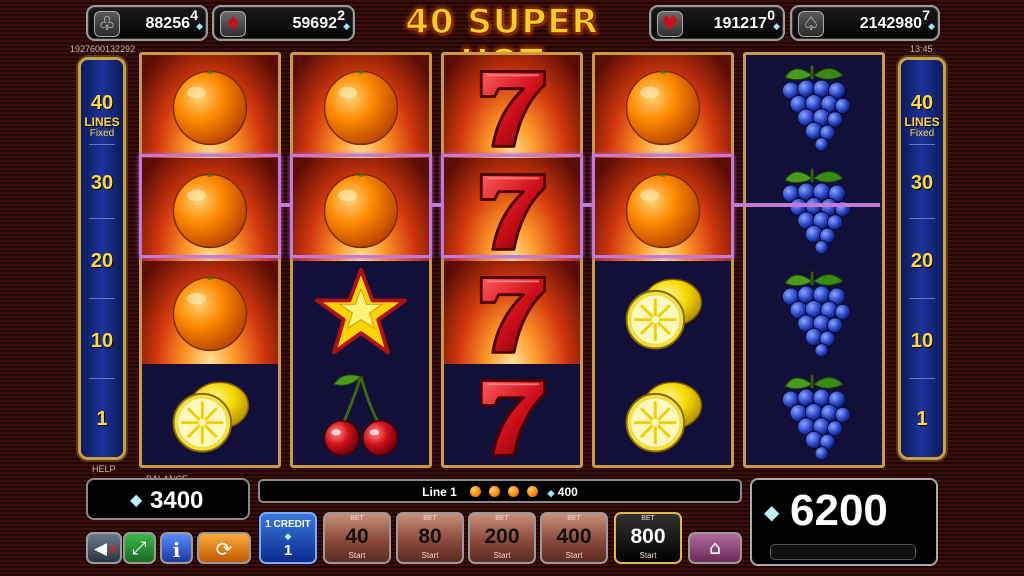  I want to click on bet-value: 40, so click(357, 536).